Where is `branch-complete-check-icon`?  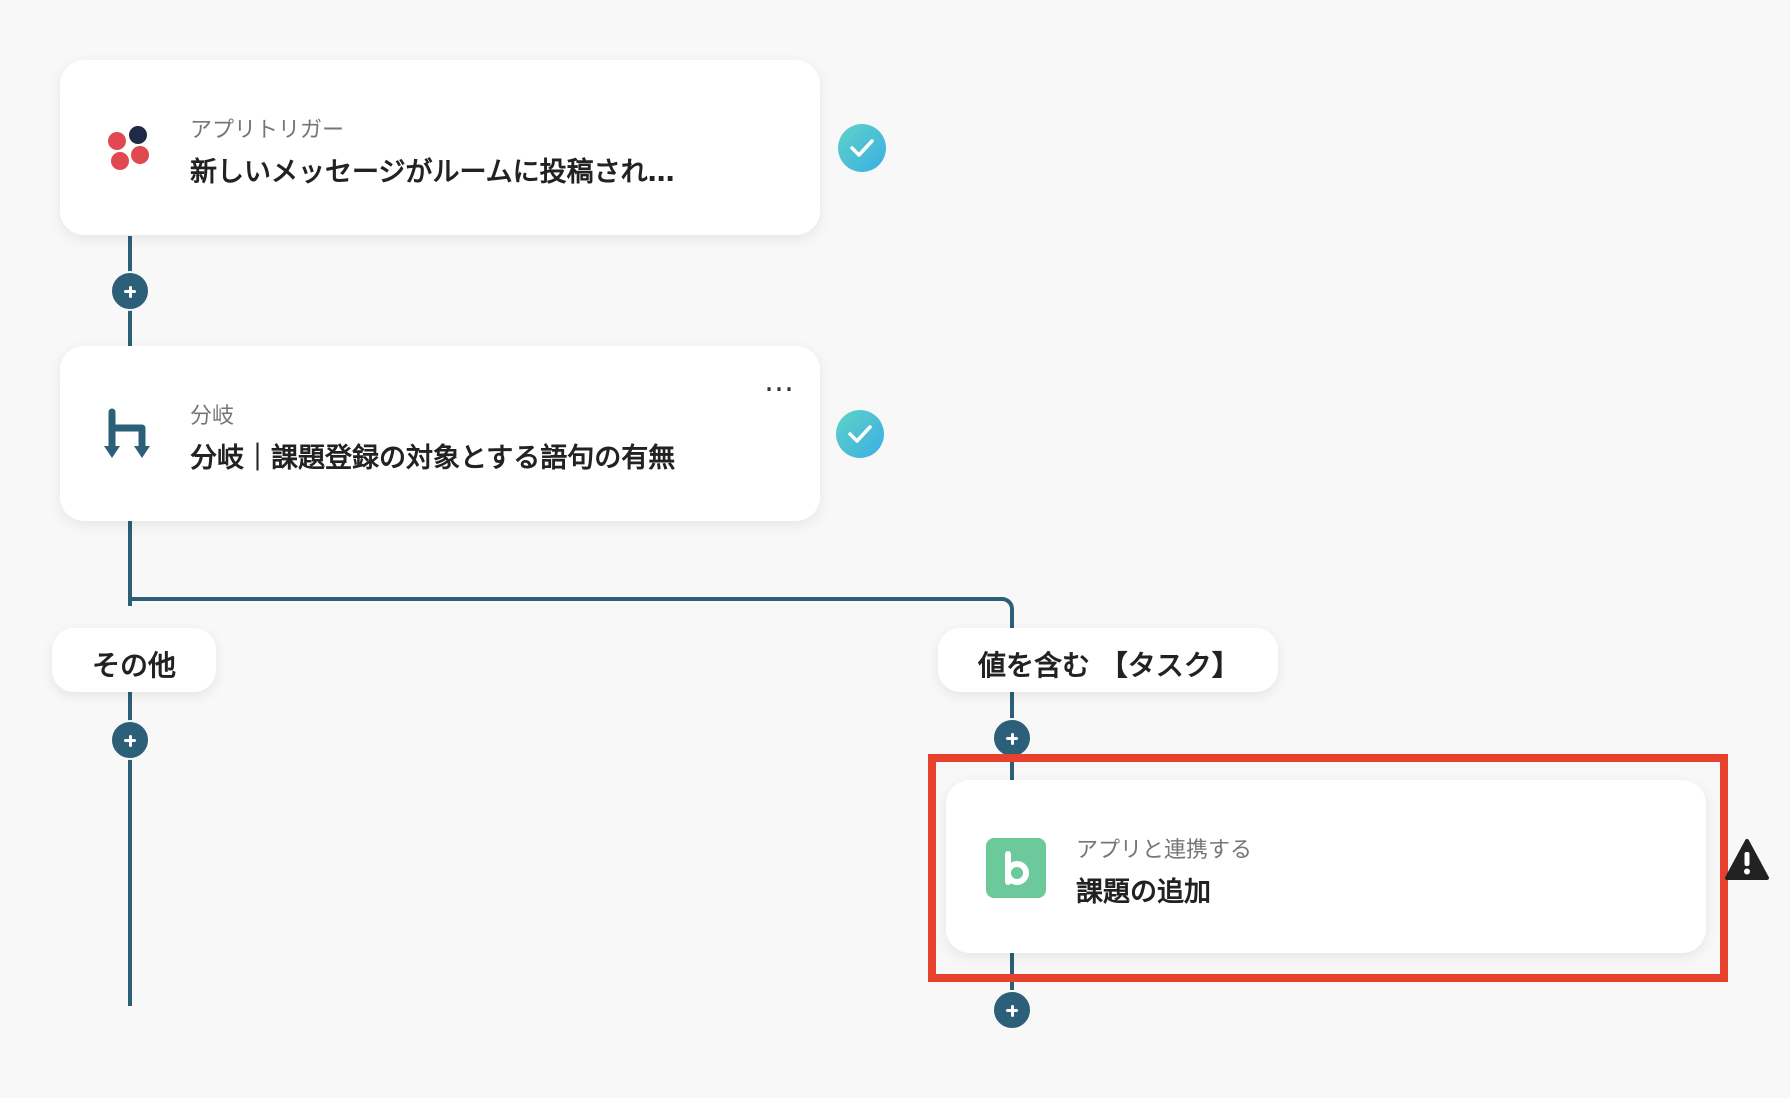 branch-complete-check-icon is located at coordinates (860, 434).